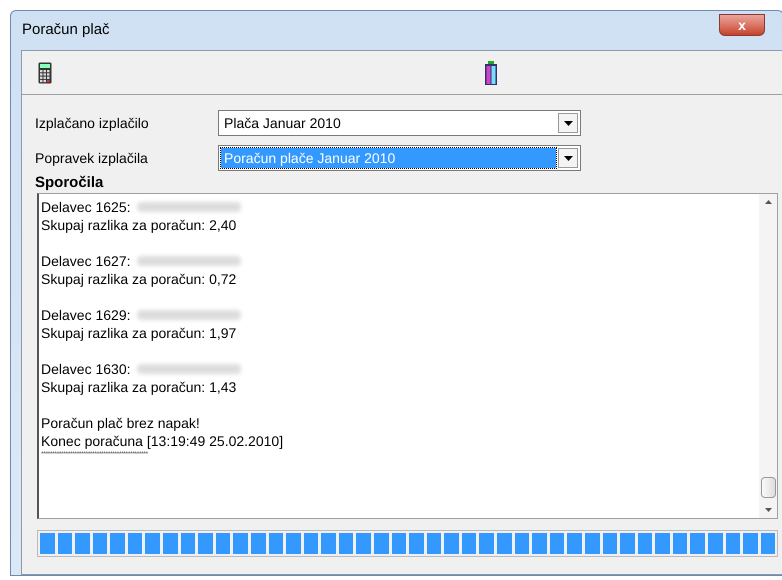 The image size is (782, 580). What do you see at coordinates (491, 72) in the screenshot?
I see `building-icon` at bounding box center [491, 72].